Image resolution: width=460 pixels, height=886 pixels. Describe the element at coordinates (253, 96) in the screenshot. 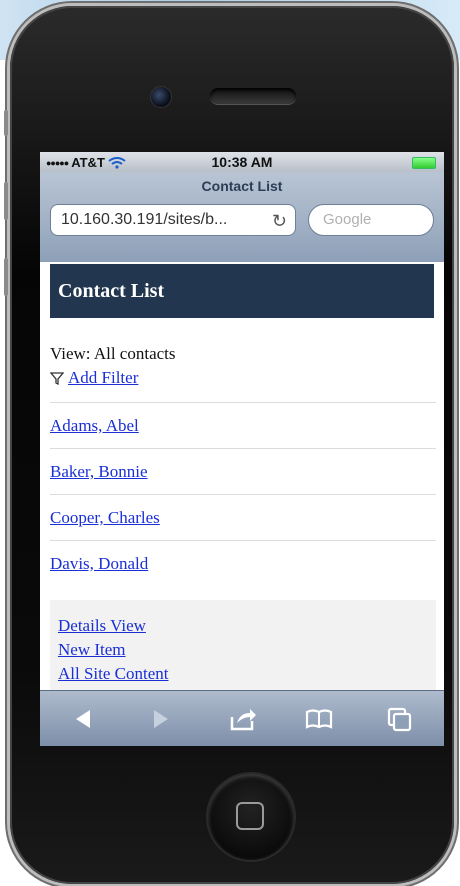

I see `earpiece-speaker` at that location.